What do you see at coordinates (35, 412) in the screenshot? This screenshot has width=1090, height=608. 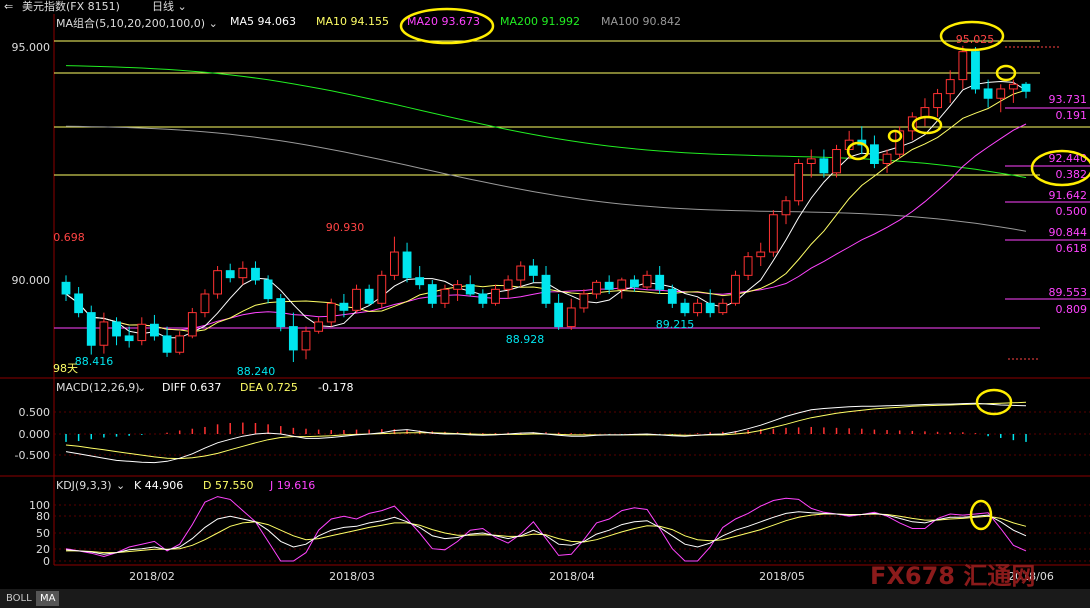 I see `macd-axis-label: 0.500` at bounding box center [35, 412].